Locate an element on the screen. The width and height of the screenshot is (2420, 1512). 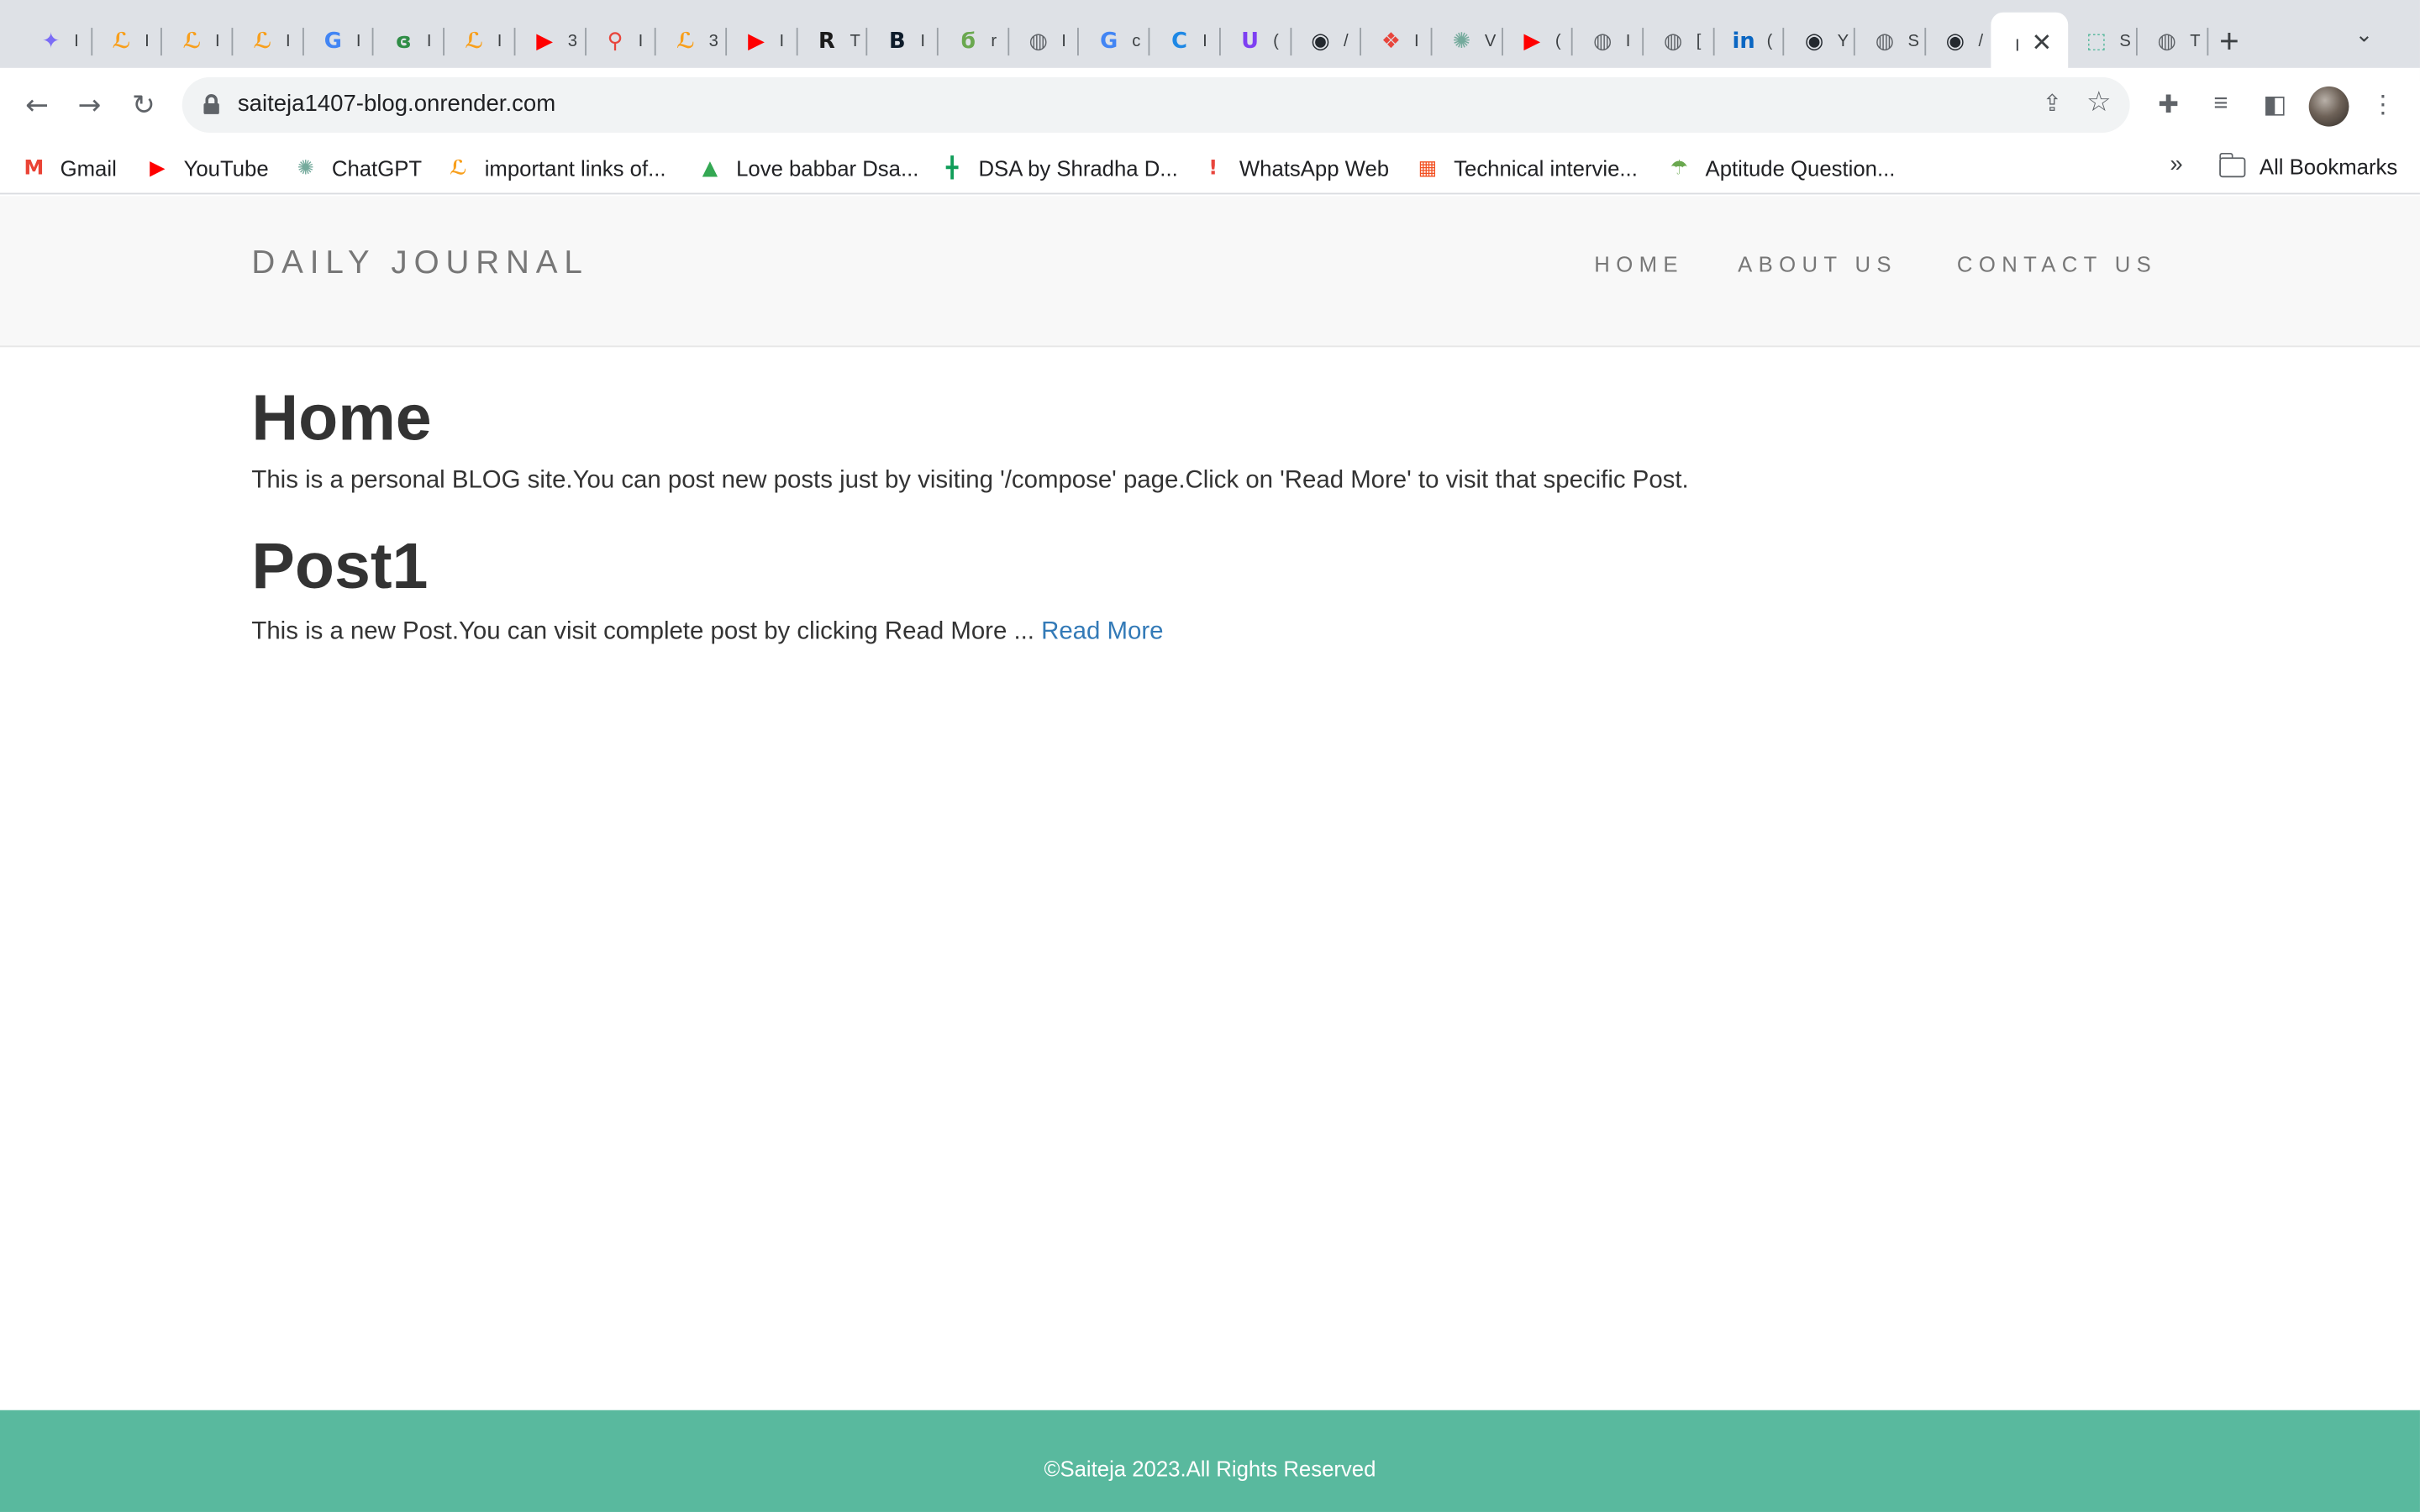
browser-tab: ✦ I is located at coordinates (57, 41).